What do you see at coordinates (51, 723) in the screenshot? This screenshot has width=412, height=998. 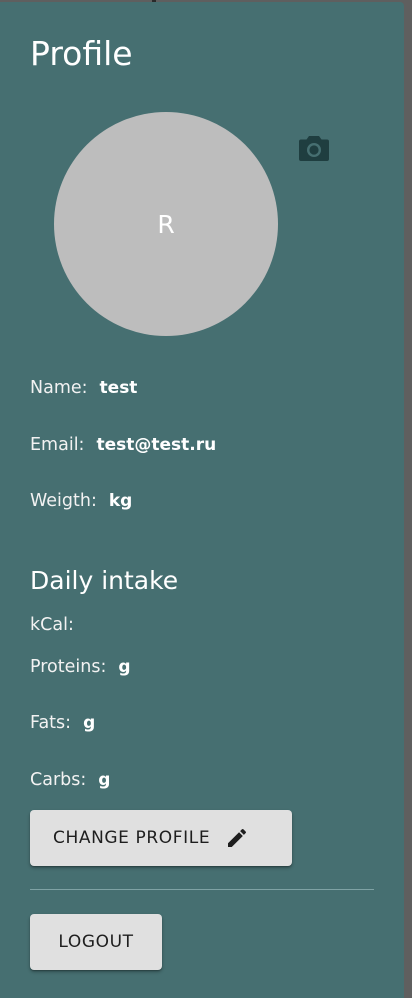 I see `fats-label: Fats:` at bounding box center [51, 723].